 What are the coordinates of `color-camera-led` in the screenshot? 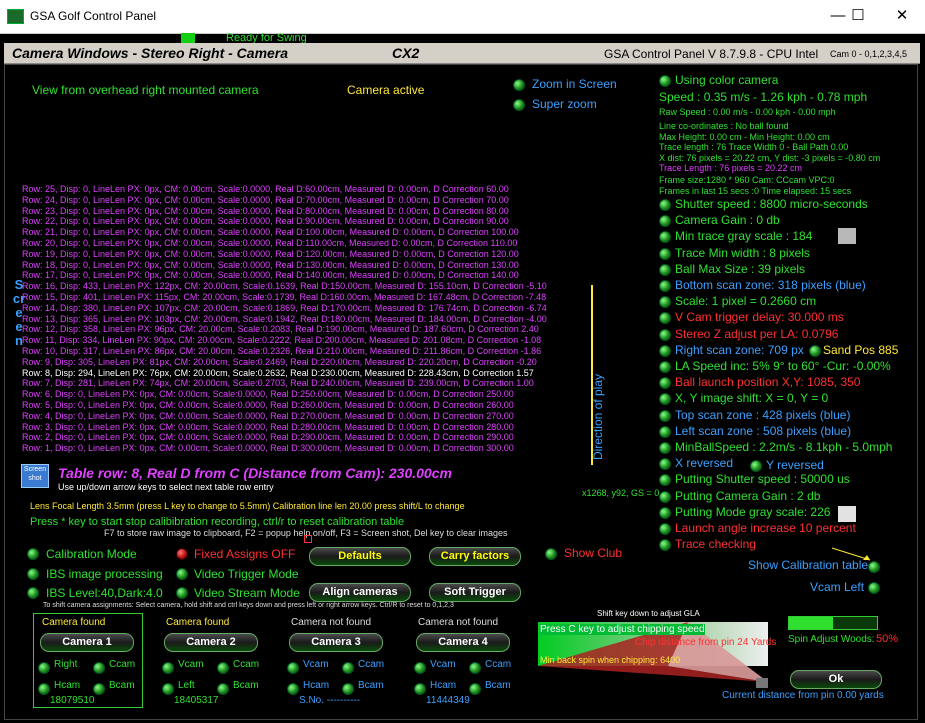 It's located at (665, 81).